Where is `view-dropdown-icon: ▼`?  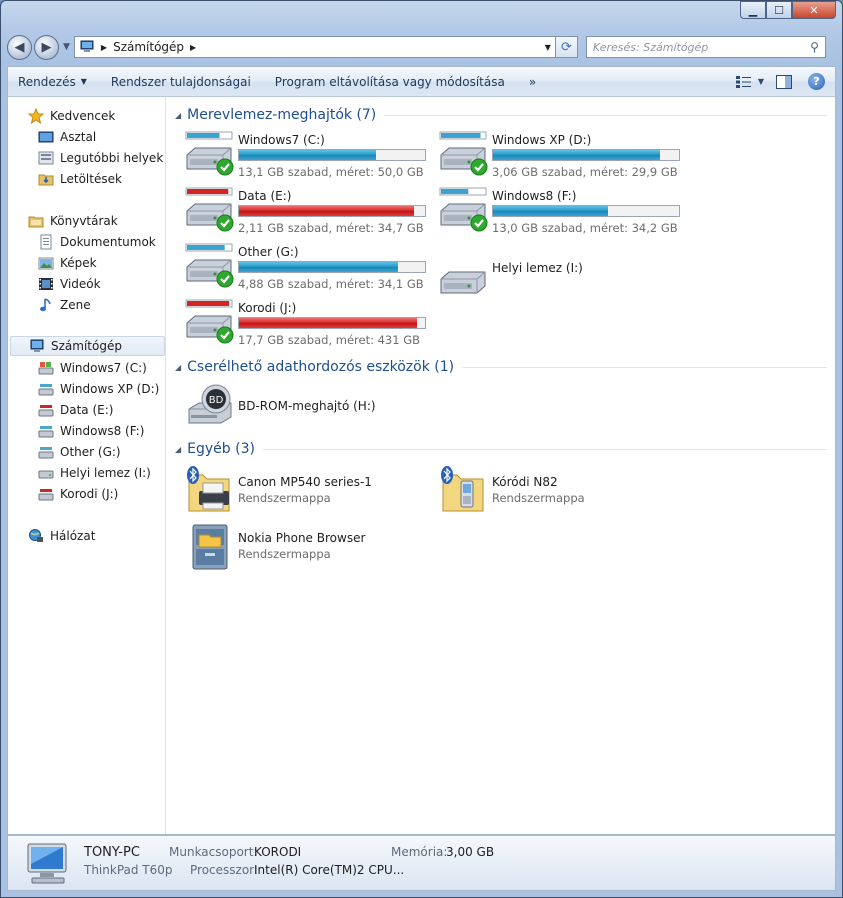
view-dropdown-icon: ▼ is located at coordinates (761, 81).